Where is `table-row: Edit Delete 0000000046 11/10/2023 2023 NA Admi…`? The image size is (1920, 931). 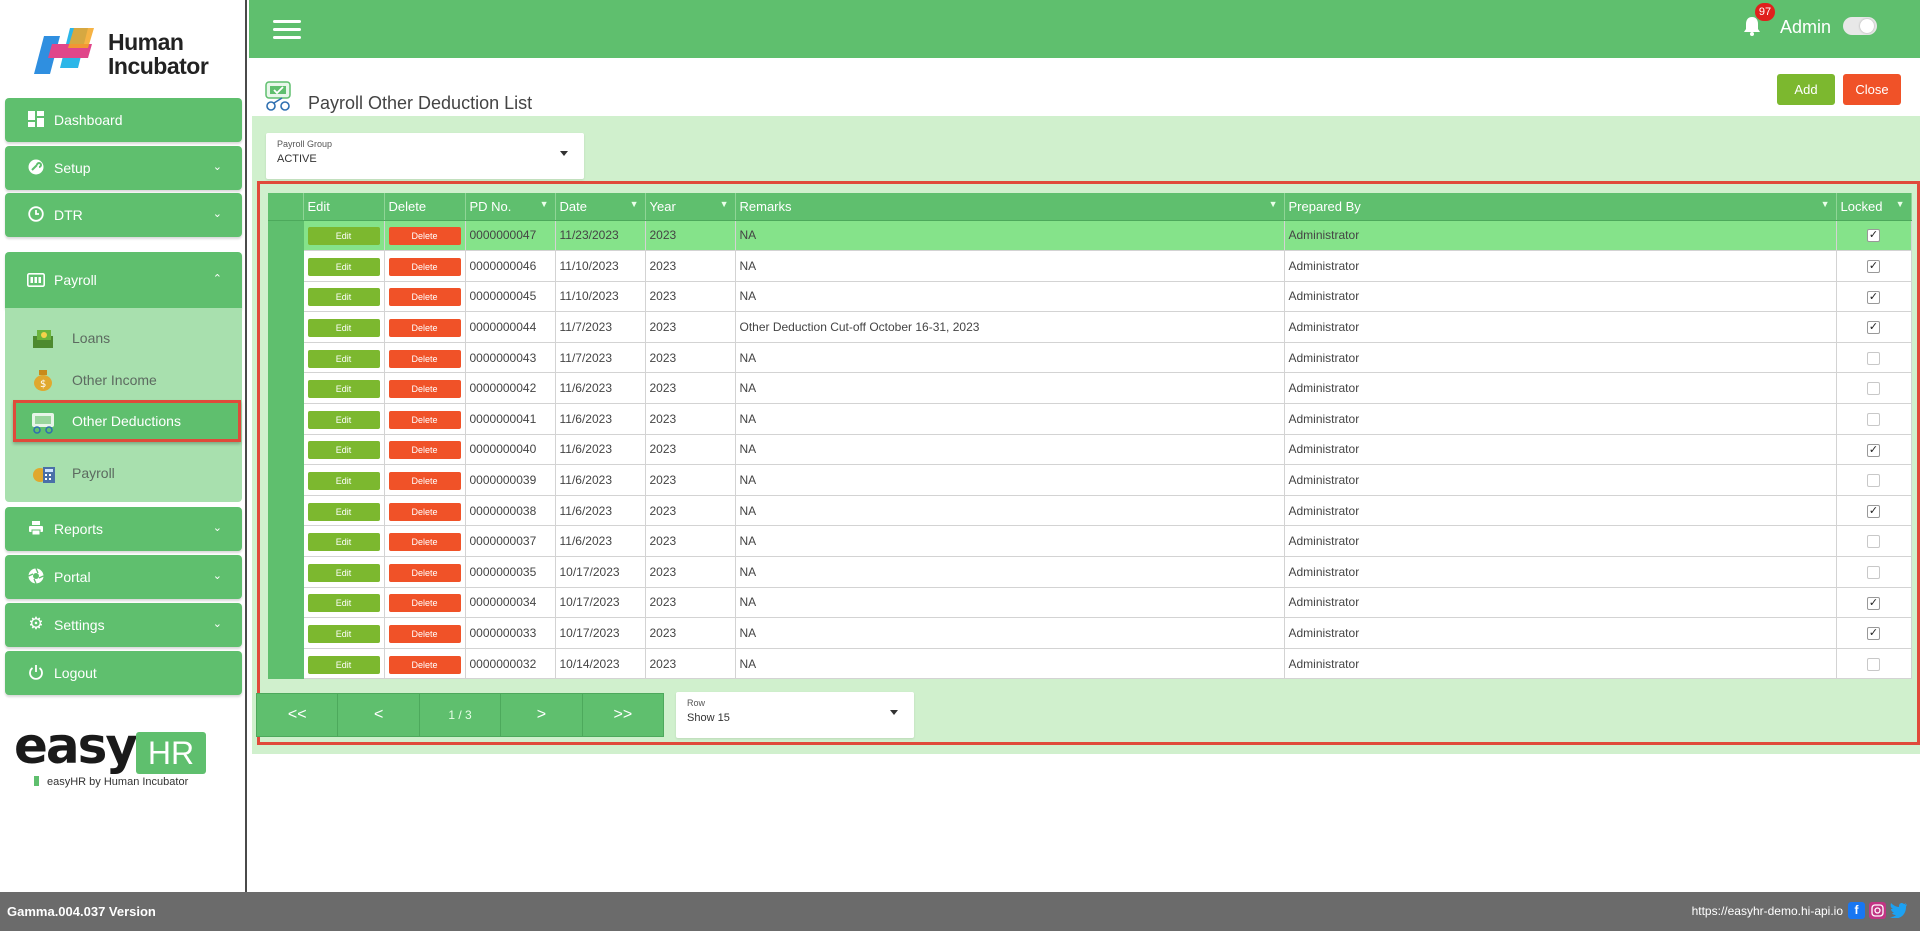
table-row: Edit Delete 0000000046 11/10/2023 2023 NA Admi… is located at coordinates (1090, 266).